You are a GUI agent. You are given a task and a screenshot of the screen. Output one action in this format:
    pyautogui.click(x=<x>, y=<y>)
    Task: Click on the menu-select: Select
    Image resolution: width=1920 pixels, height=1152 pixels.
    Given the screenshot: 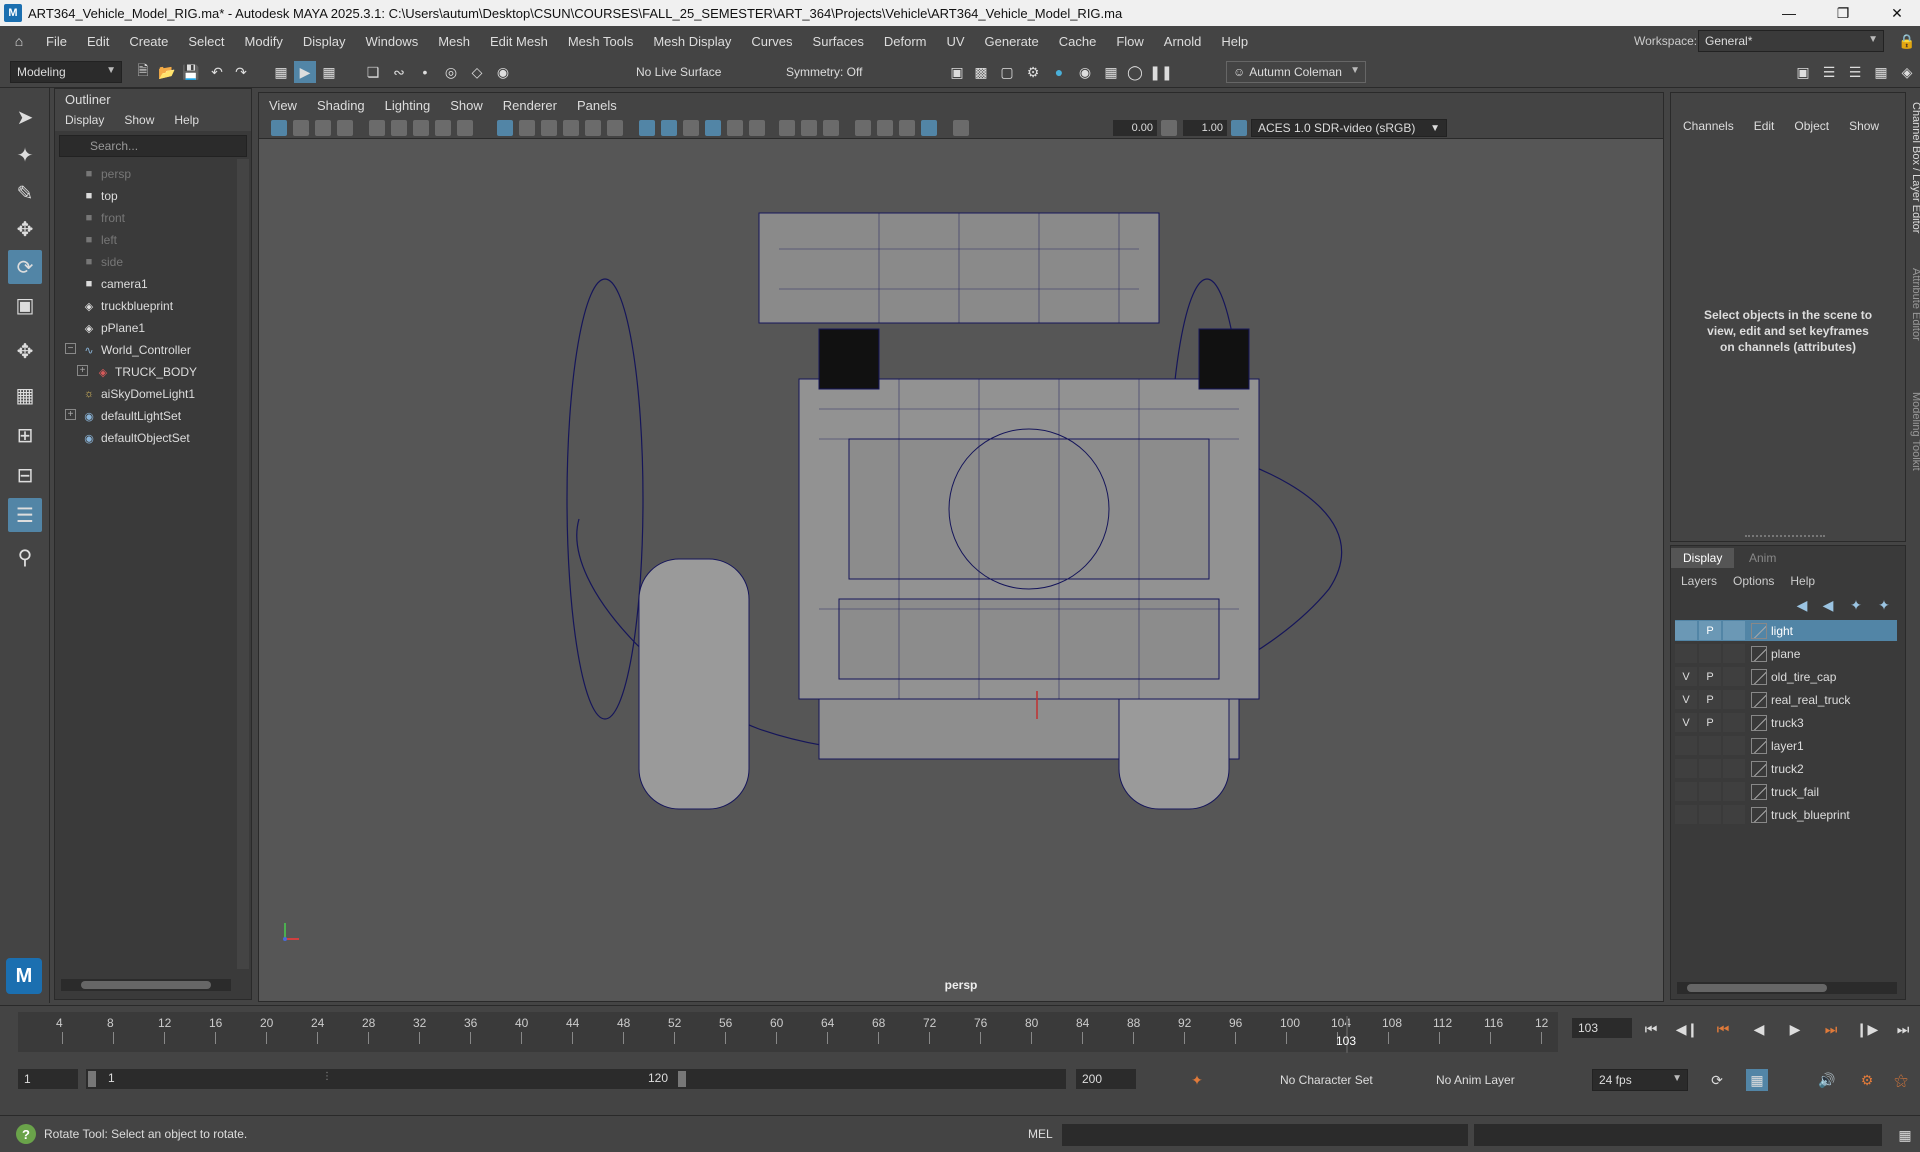 What is the action you would take?
    pyautogui.click(x=206, y=41)
    